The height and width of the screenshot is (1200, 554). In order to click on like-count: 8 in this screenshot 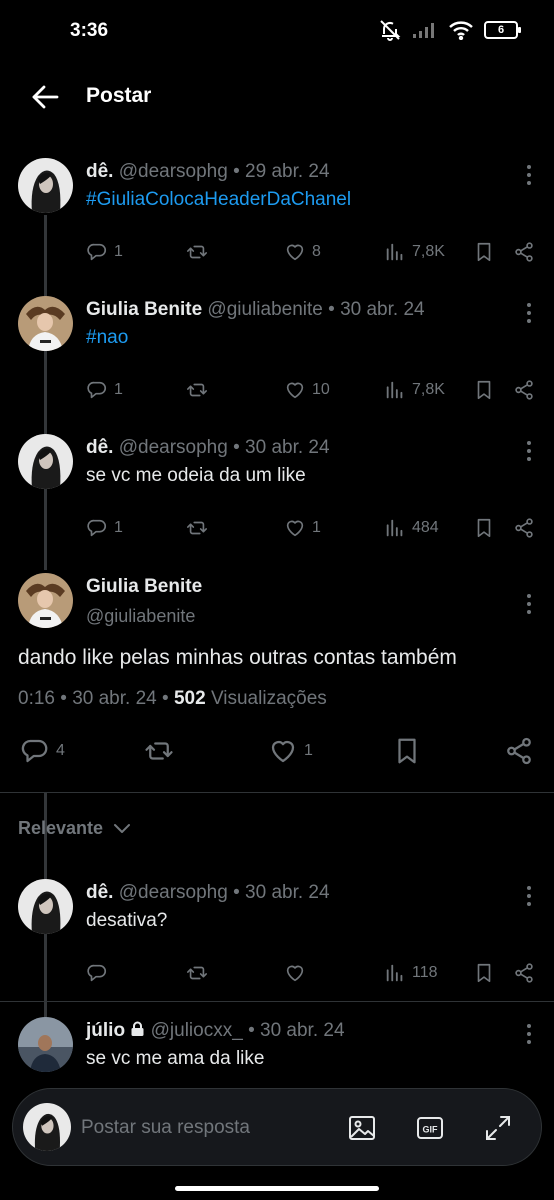, I will do `click(316, 251)`.